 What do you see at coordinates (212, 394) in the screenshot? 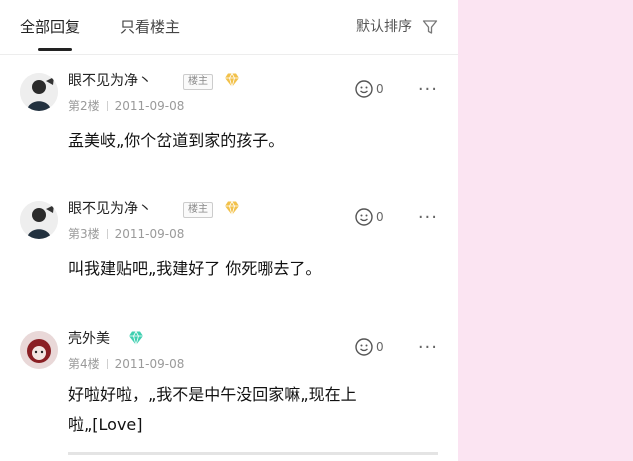
I see `reply-content-line: 好啦好啦，„我不是中午没回家嘛„现在上` at bounding box center [212, 394].